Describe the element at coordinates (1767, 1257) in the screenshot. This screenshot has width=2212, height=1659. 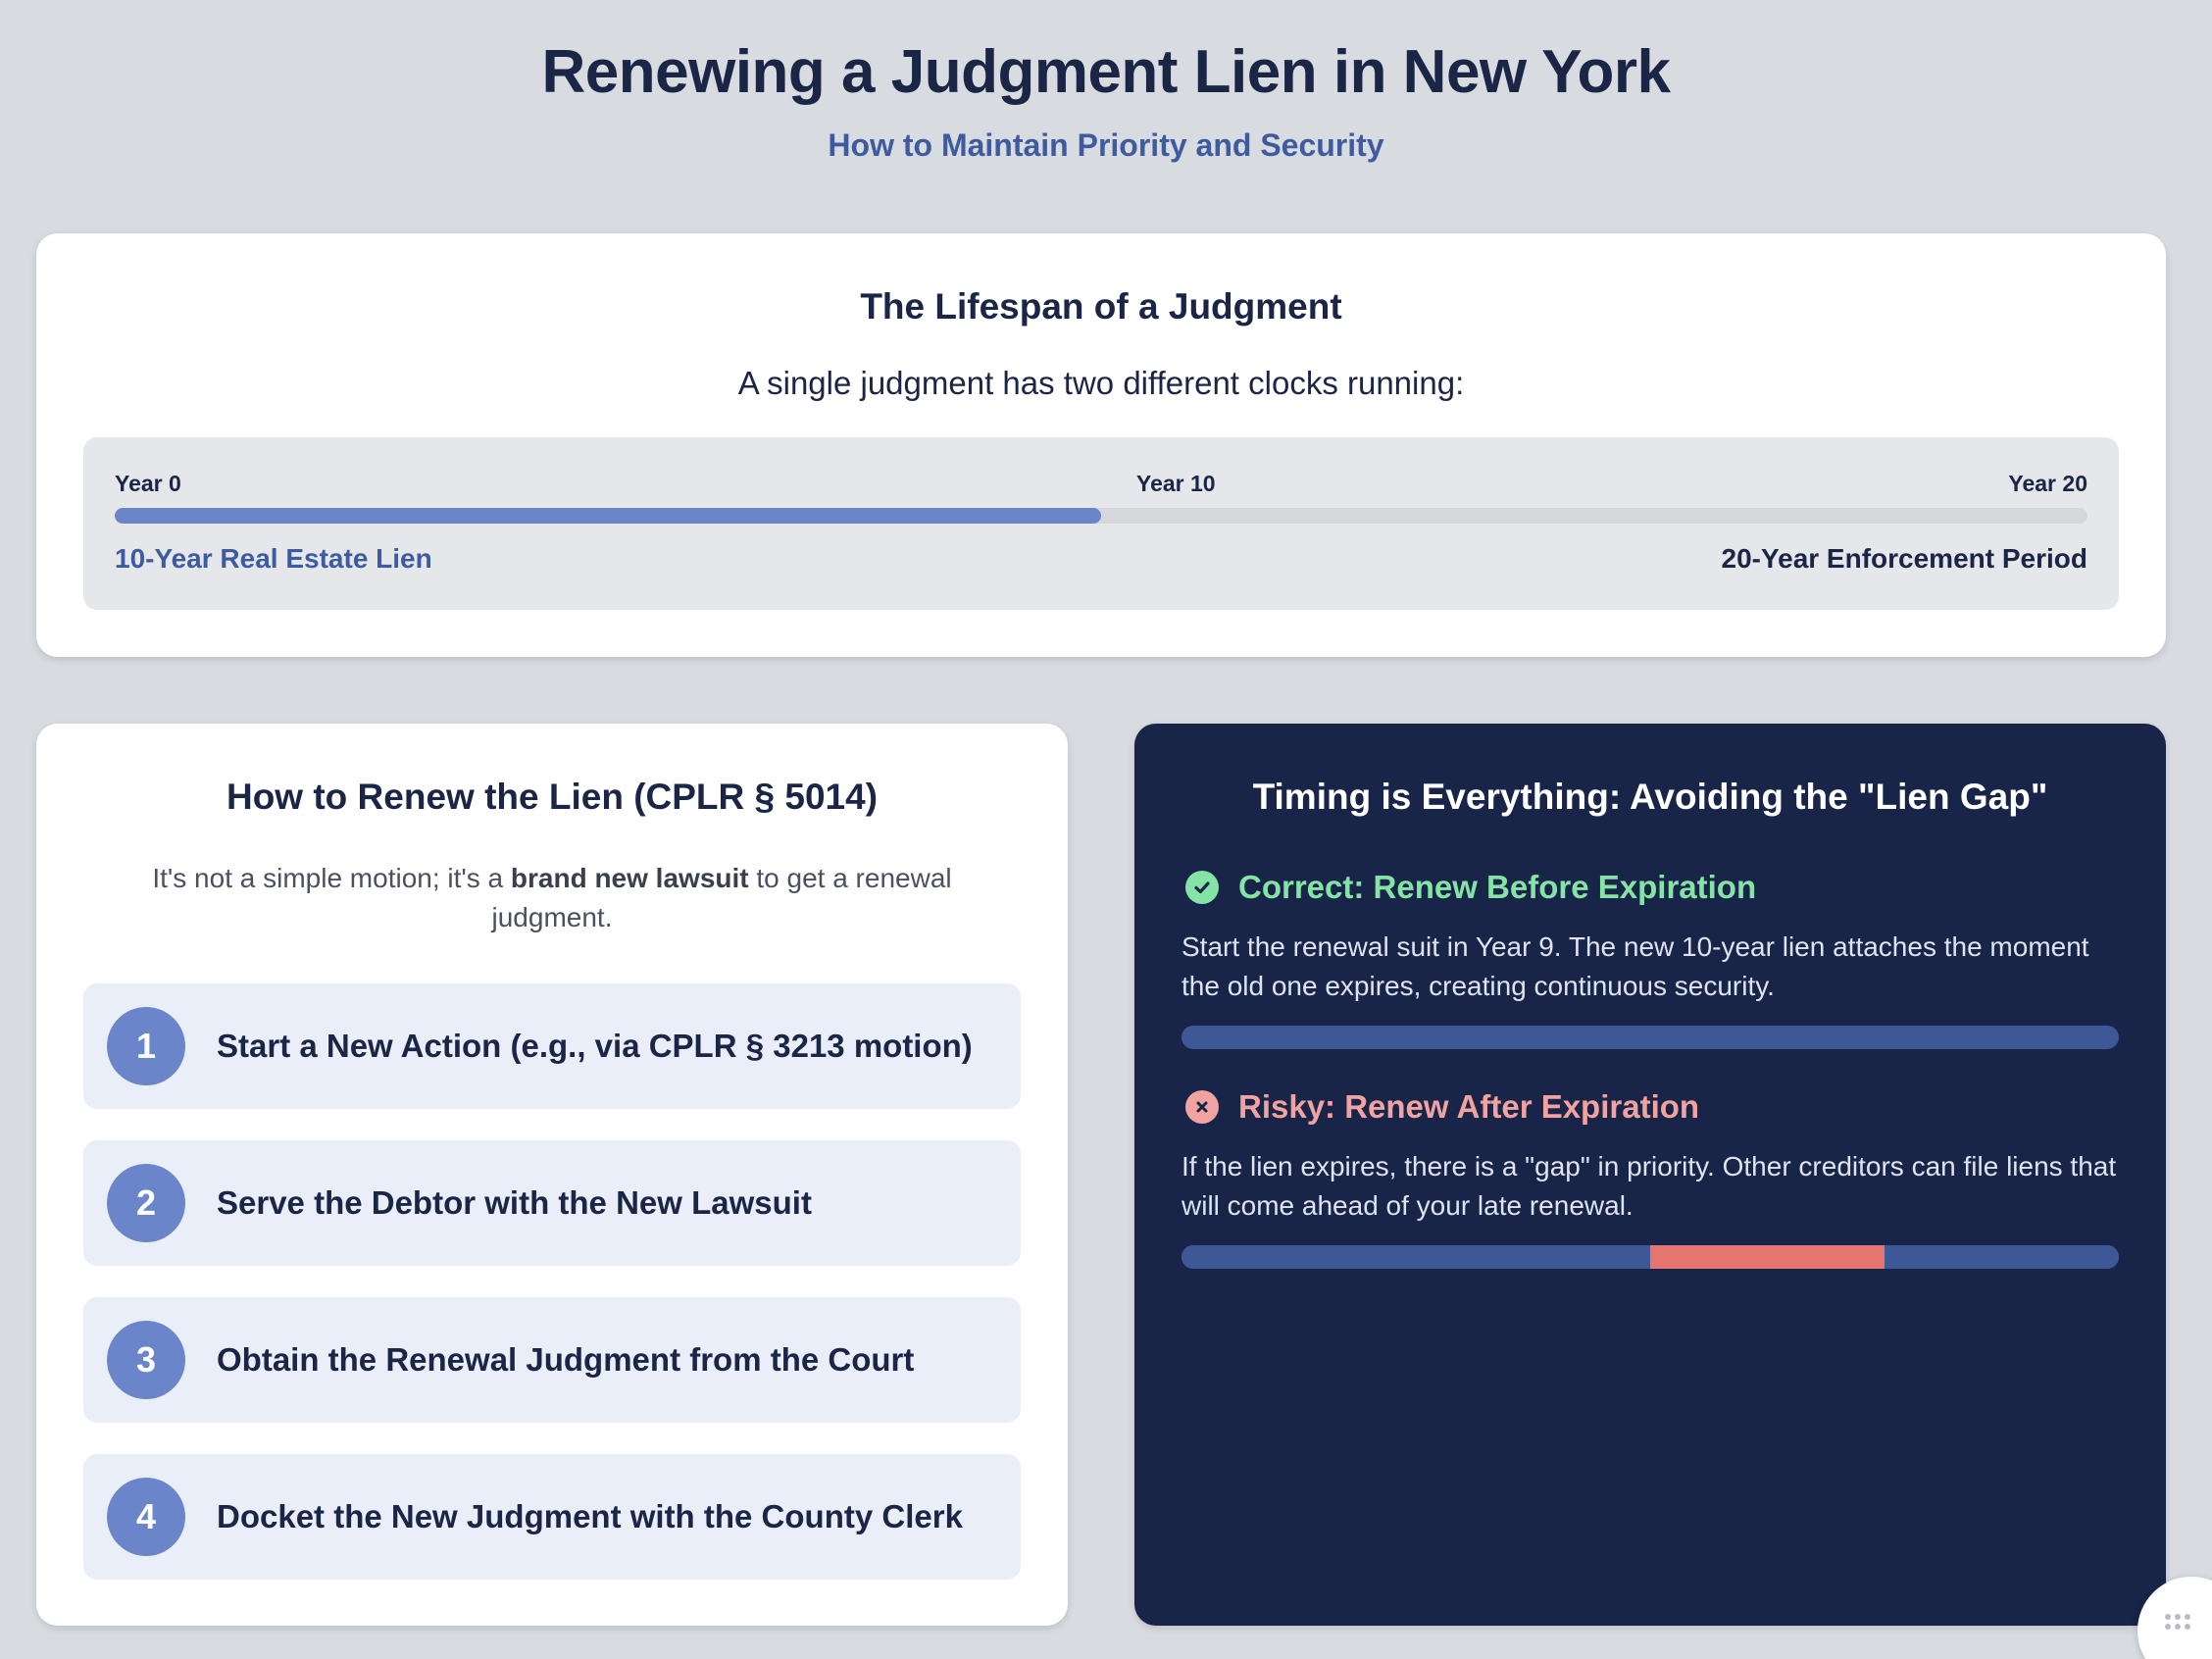
I see `lien-gap-segment` at that location.